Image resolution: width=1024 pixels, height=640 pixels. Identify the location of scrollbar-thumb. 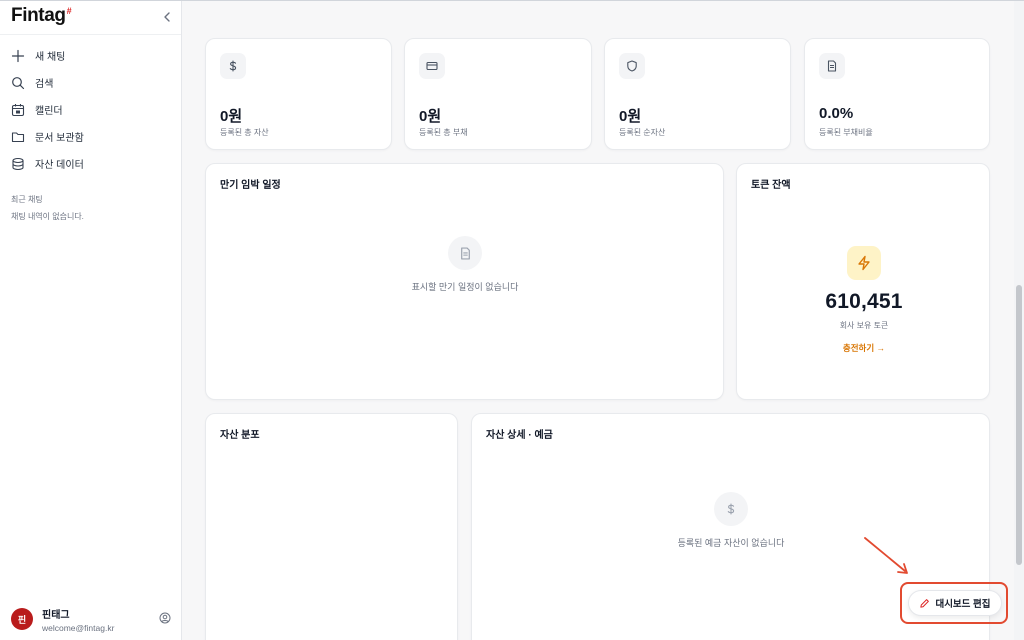
(1019, 425).